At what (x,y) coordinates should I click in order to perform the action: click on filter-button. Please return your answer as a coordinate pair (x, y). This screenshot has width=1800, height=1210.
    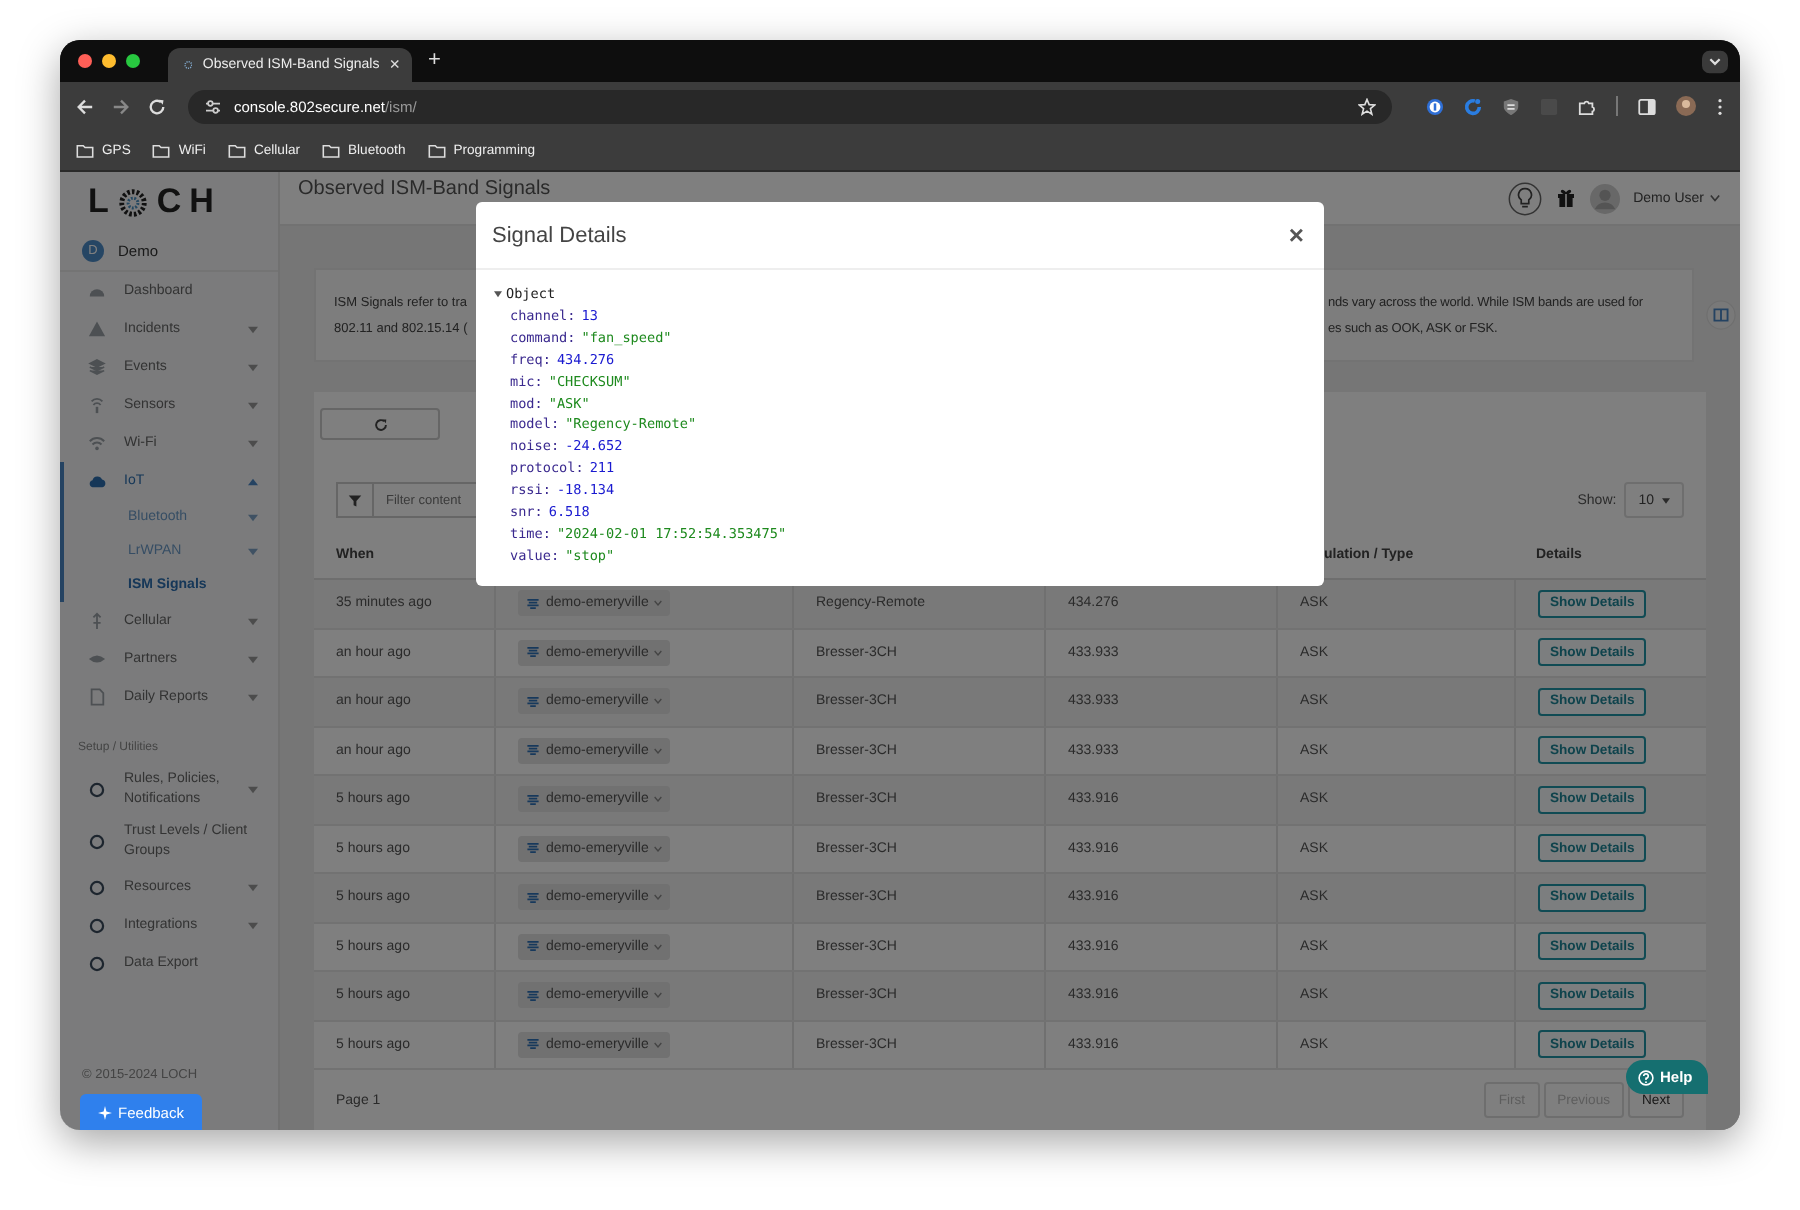
    Looking at the image, I should click on (355, 500).